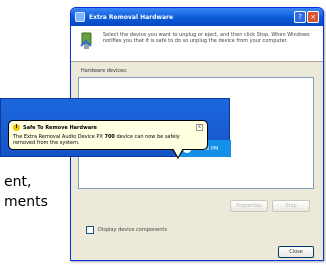 This screenshot has width=326, height=265. I want to click on display-components-label: Display device components, so click(132, 230).